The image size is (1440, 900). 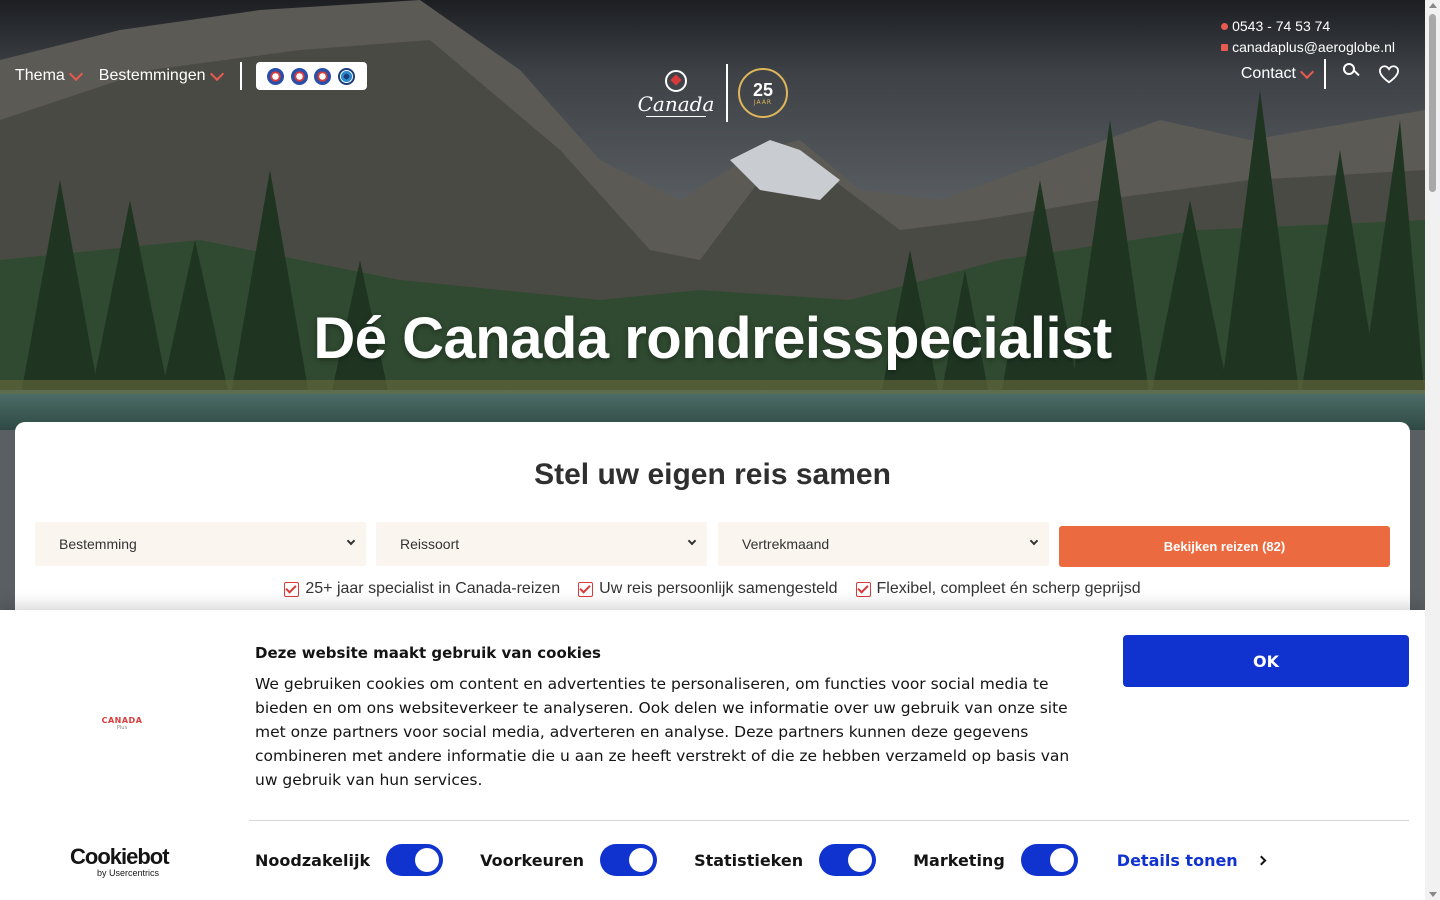 What do you see at coordinates (712, 338) in the screenshot?
I see `hero-title: Dé Canada rondreisspecialist` at bounding box center [712, 338].